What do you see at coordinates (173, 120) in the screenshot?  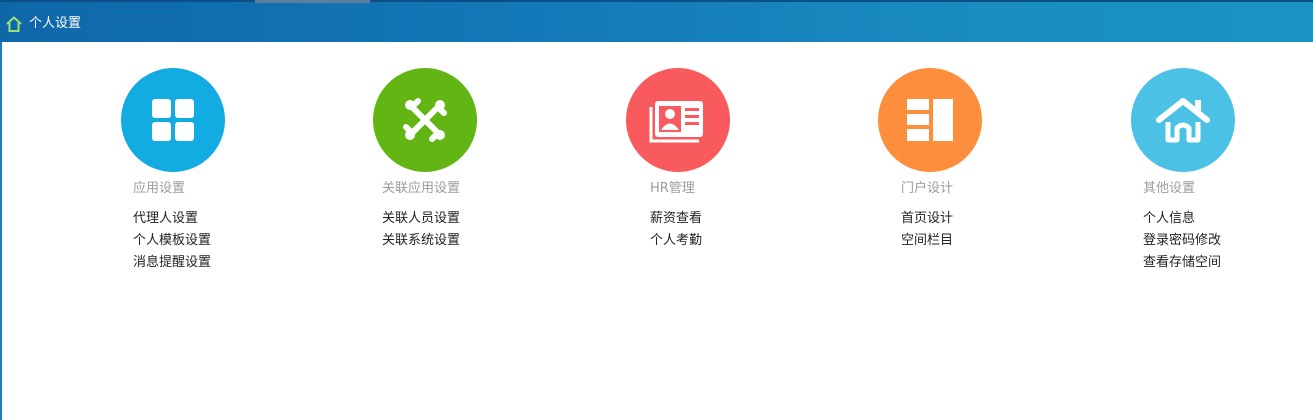 I see `grid-icon` at bounding box center [173, 120].